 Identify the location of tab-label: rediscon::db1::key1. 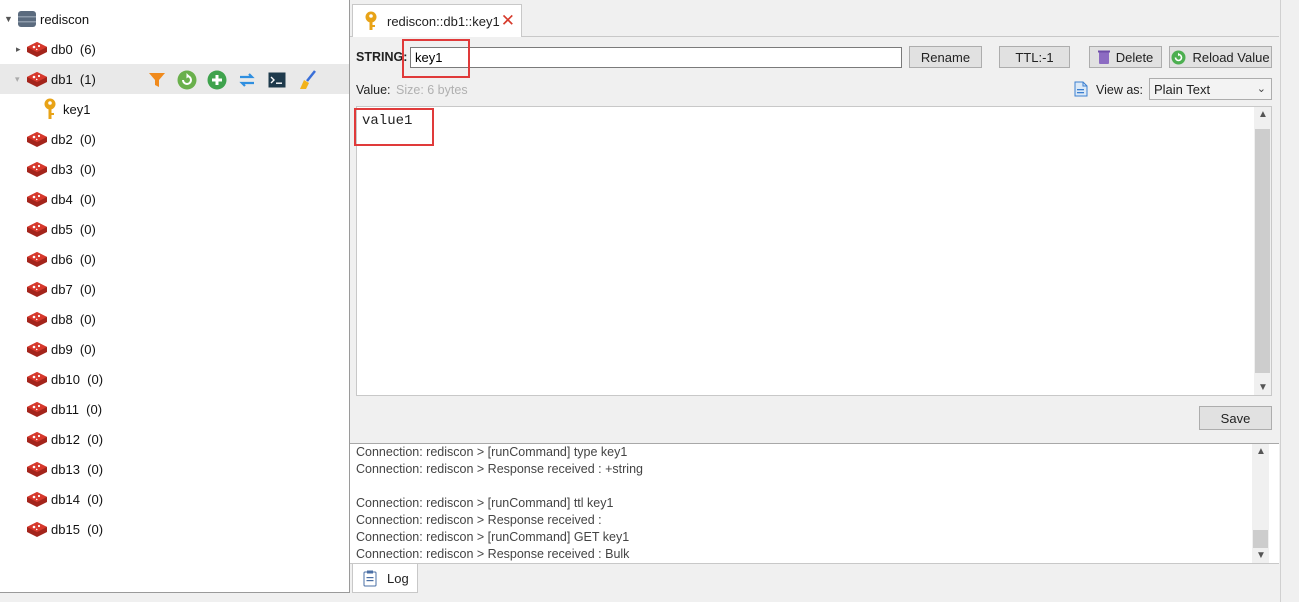
(443, 21).